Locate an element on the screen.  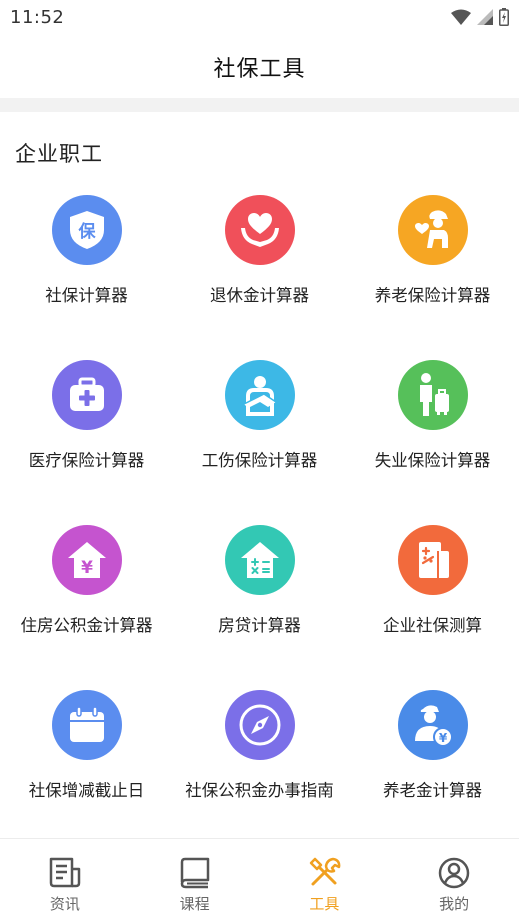
elder-care-icon is located at coordinates (431, 229).